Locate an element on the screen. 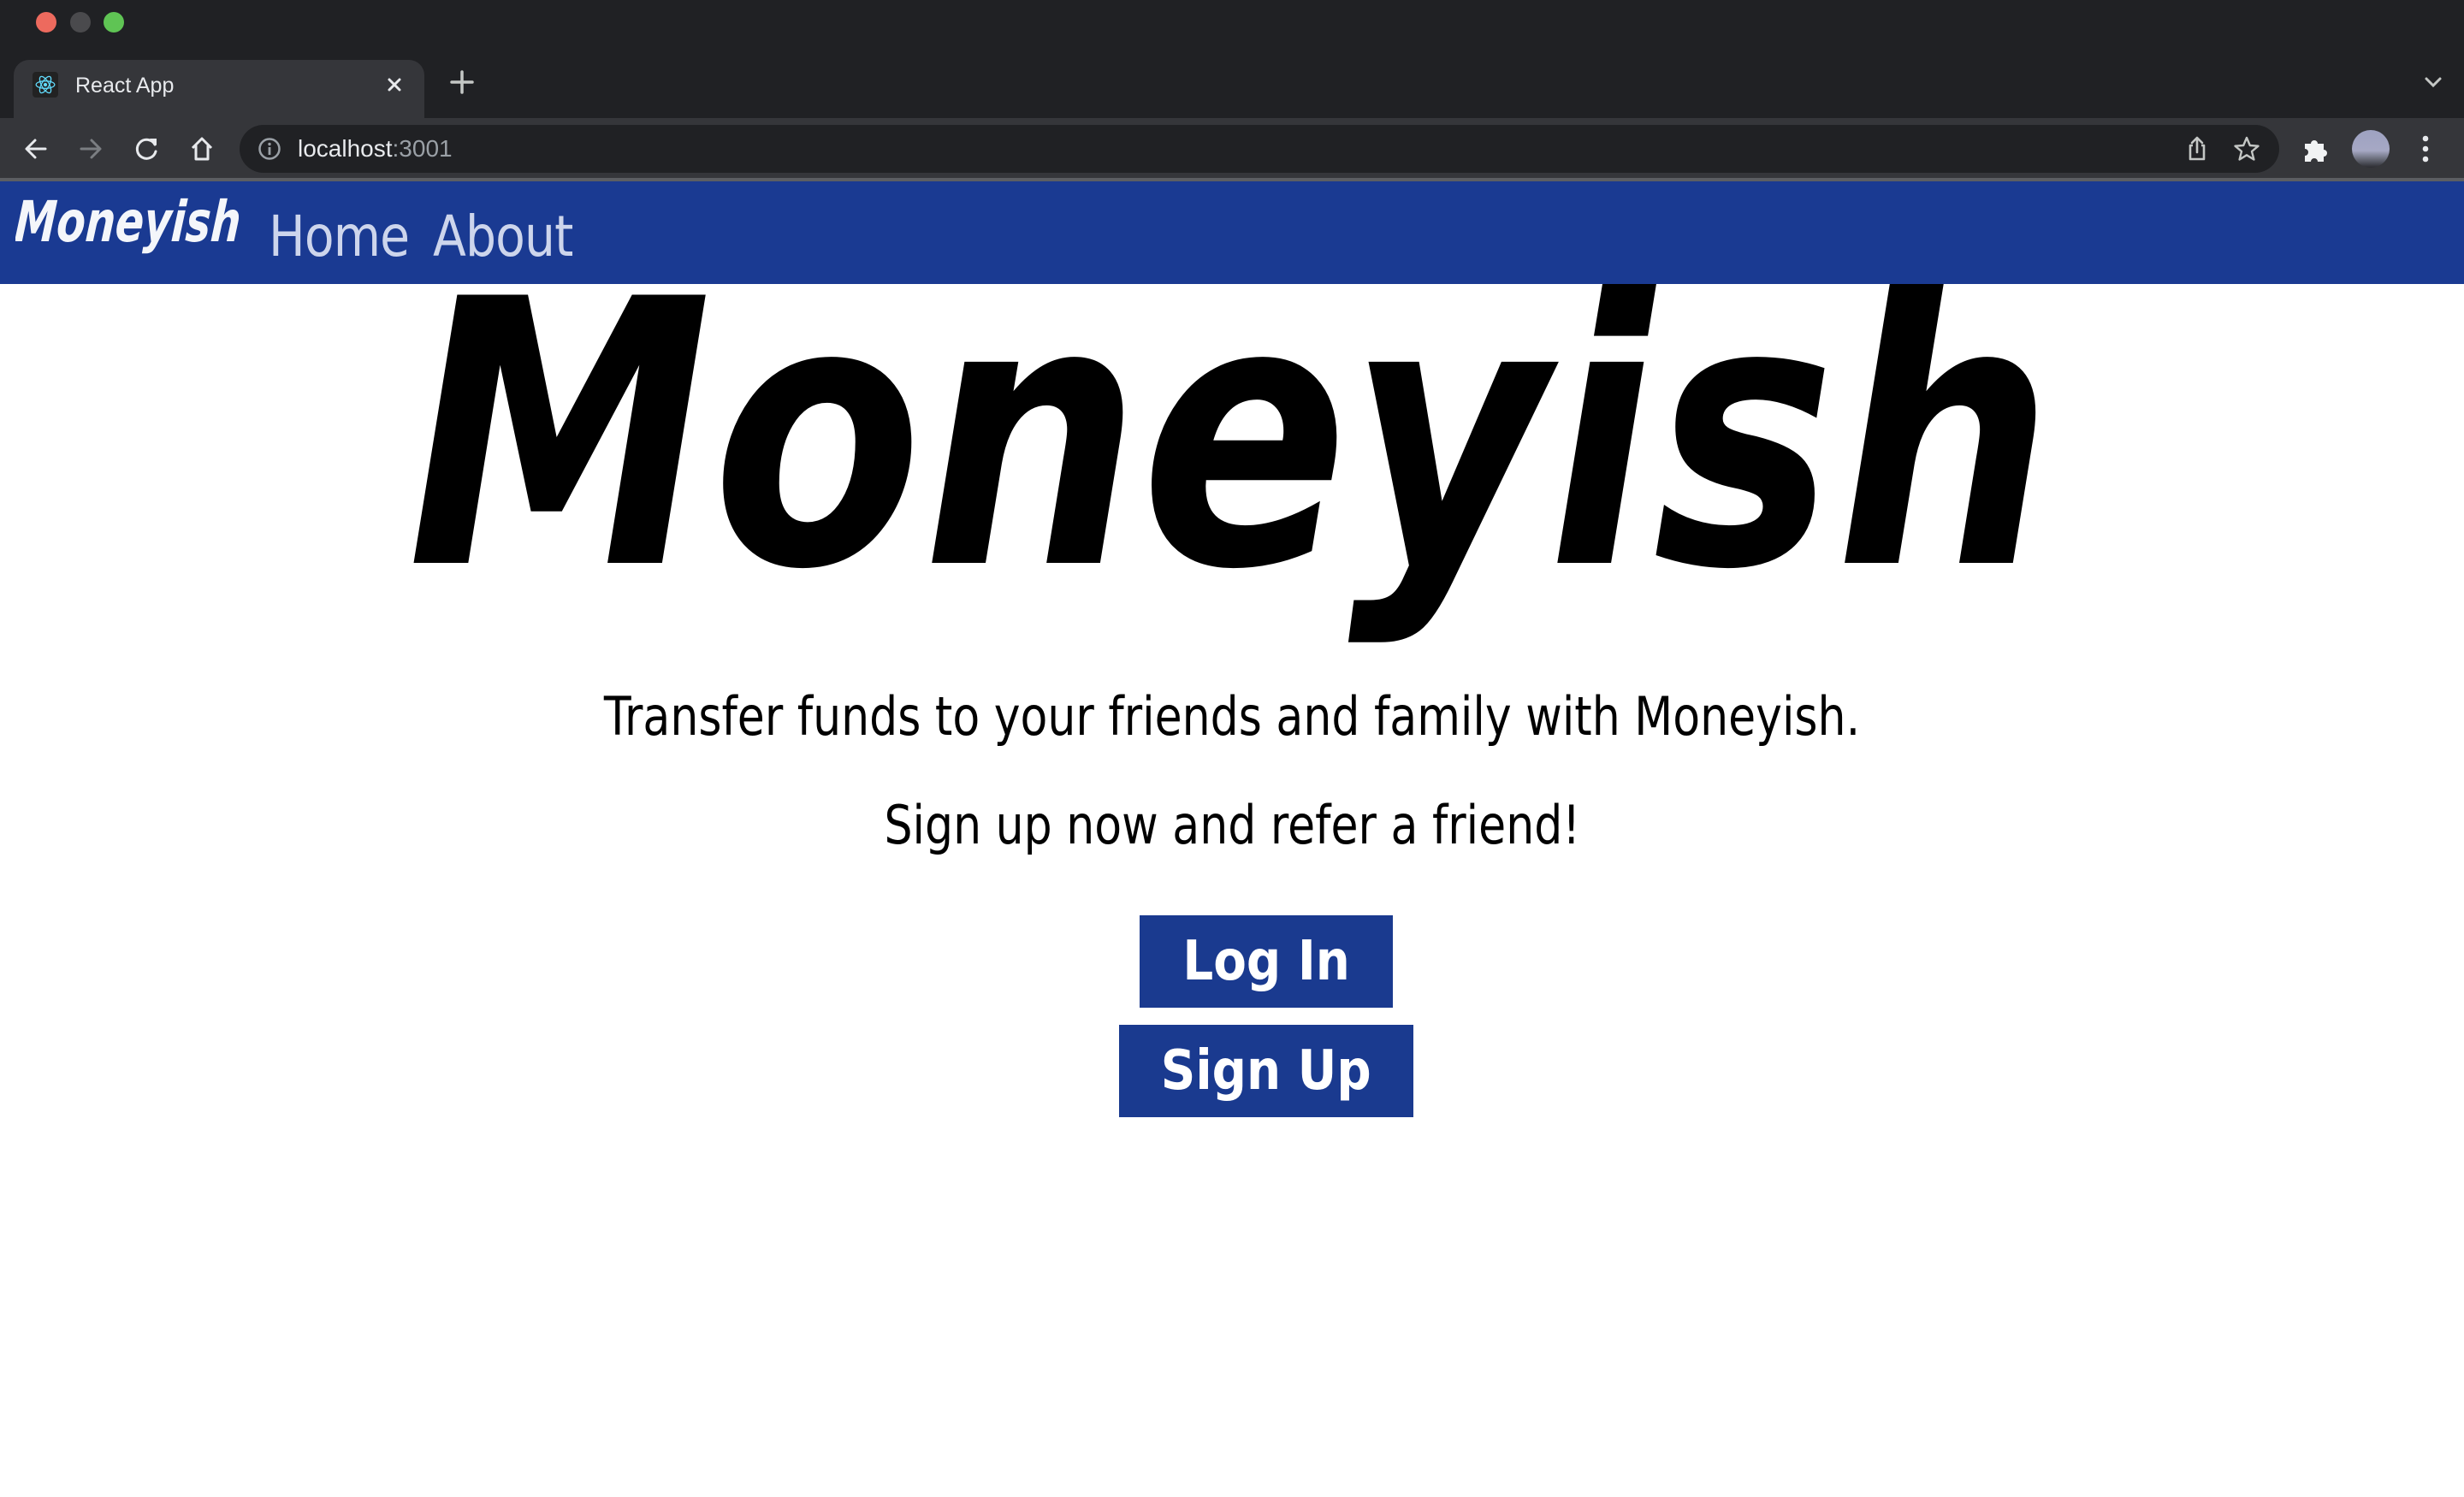  new-tab-button is located at coordinates (462, 82).